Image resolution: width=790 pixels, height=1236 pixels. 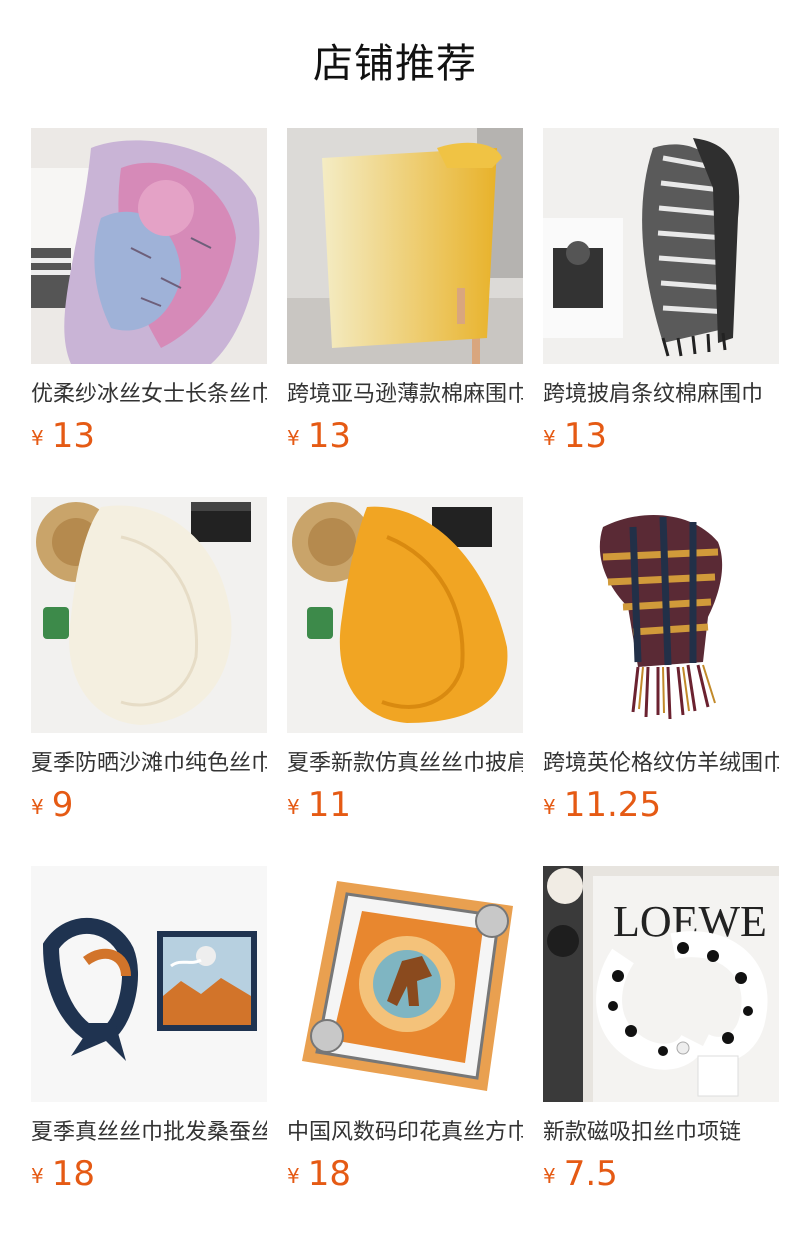 What do you see at coordinates (661, 1133) in the screenshot?
I see `product-name: 新款磁吸扣丝巾项链` at bounding box center [661, 1133].